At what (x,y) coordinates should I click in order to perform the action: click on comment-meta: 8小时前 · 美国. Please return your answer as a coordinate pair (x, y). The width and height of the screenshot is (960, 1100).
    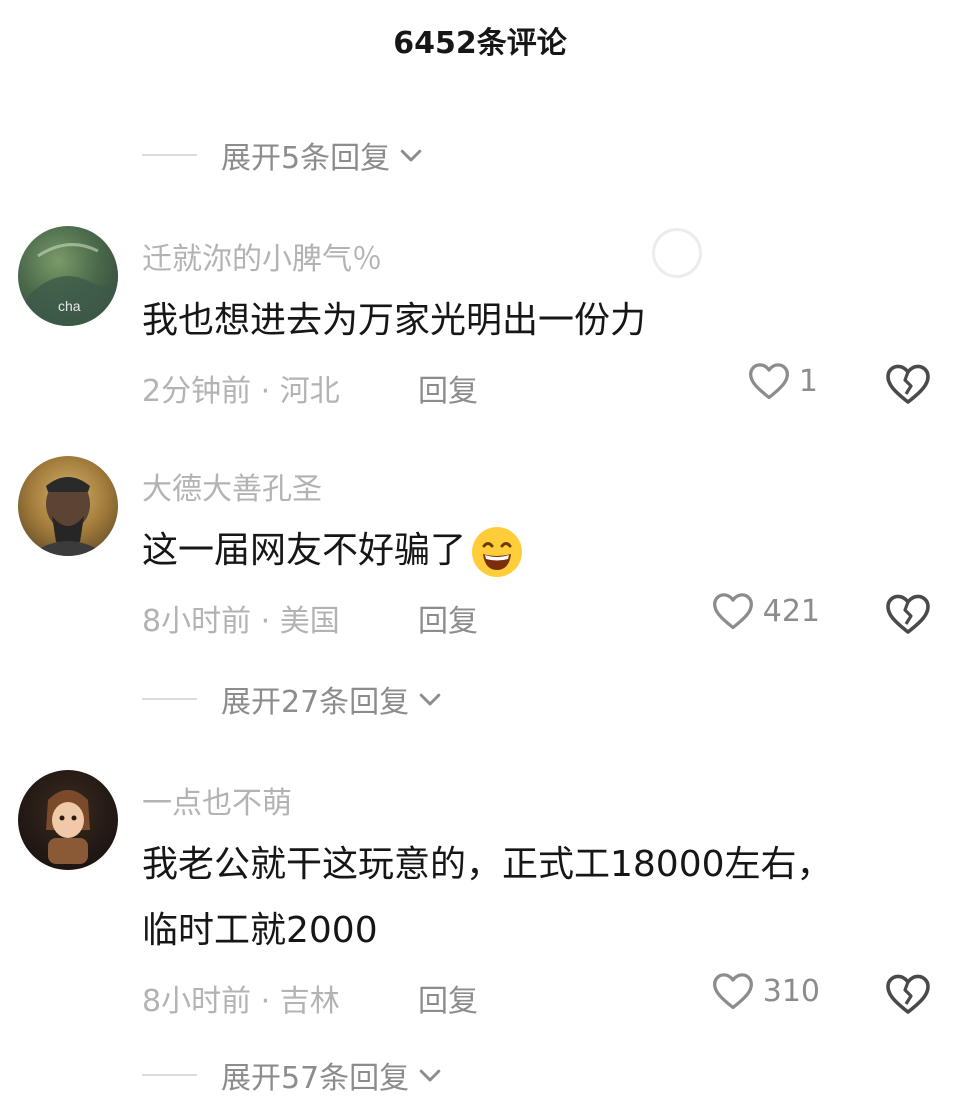
    Looking at the image, I should click on (241, 618).